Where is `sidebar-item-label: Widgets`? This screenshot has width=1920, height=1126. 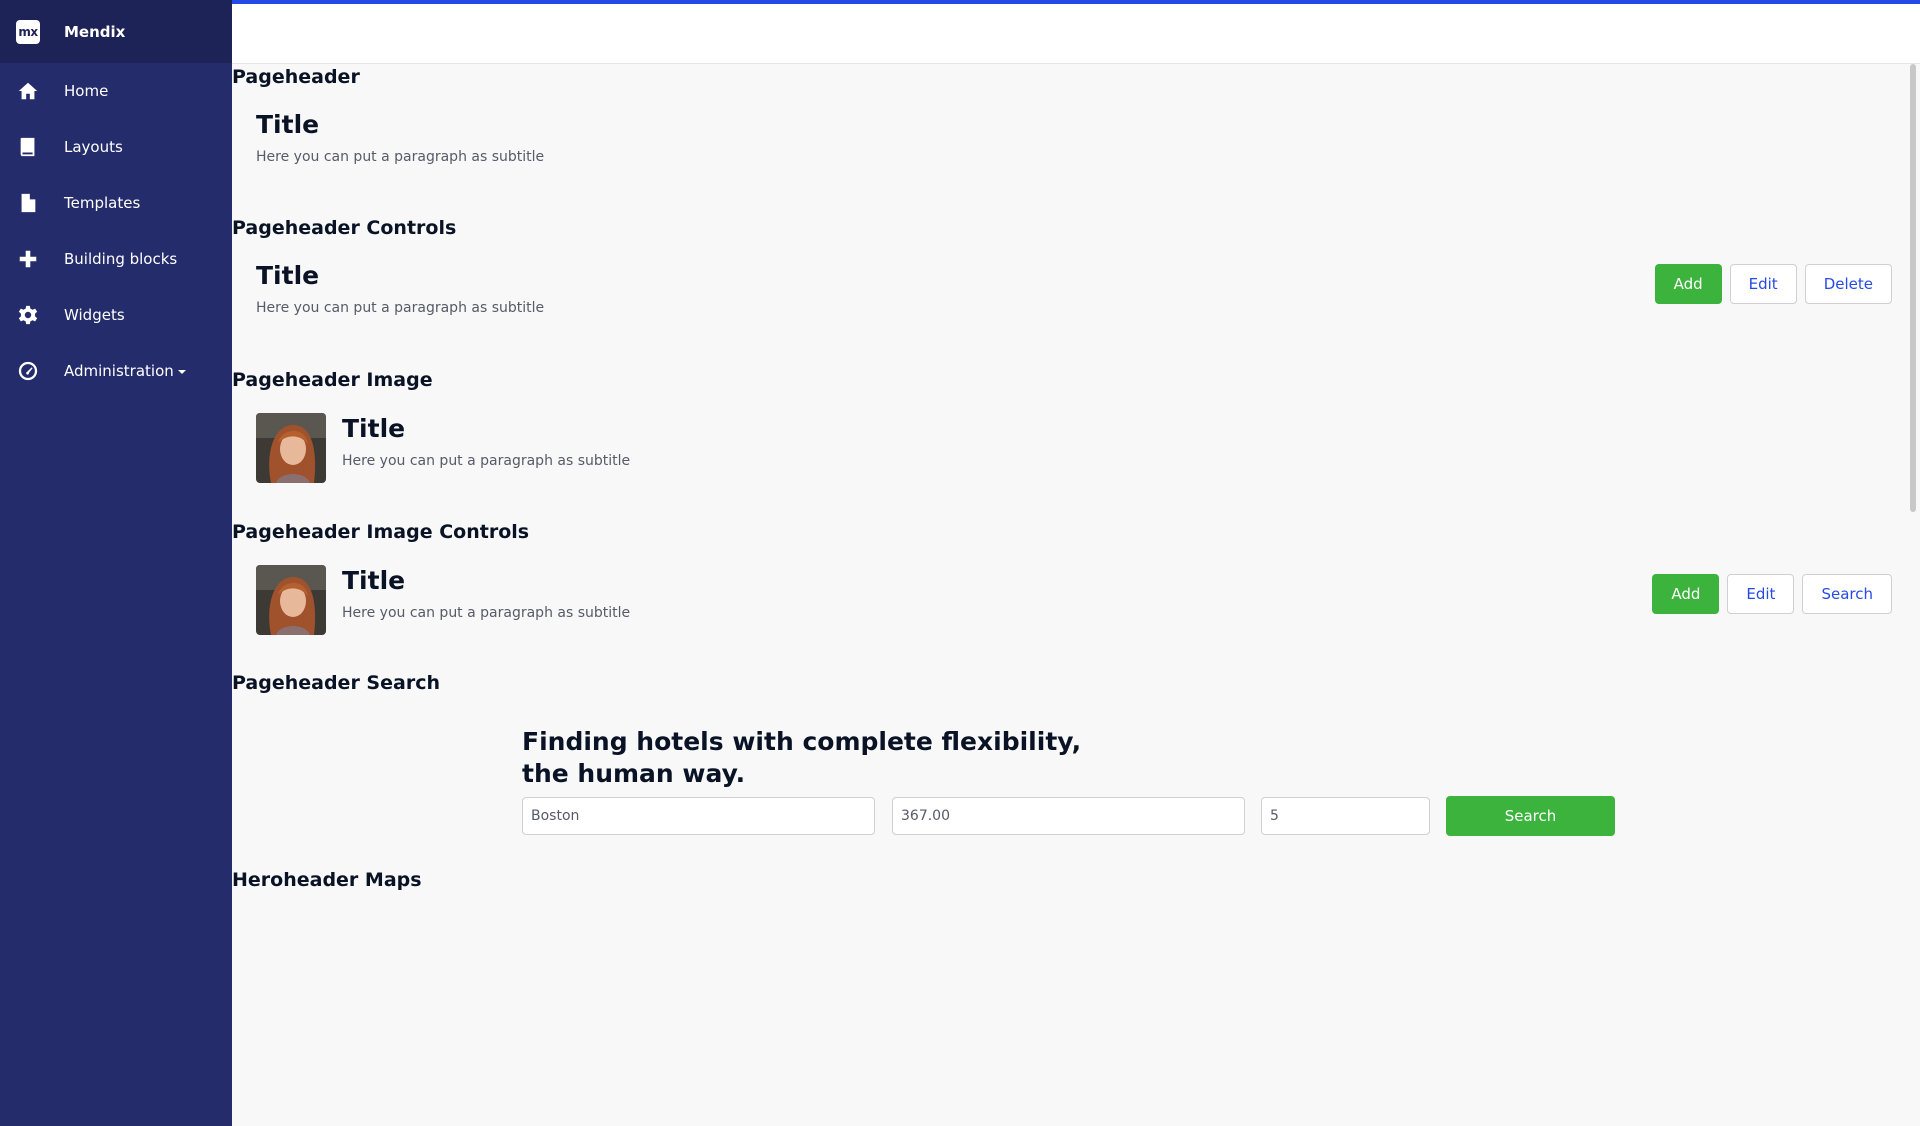 sidebar-item-label: Widgets is located at coordinates (94, 315).